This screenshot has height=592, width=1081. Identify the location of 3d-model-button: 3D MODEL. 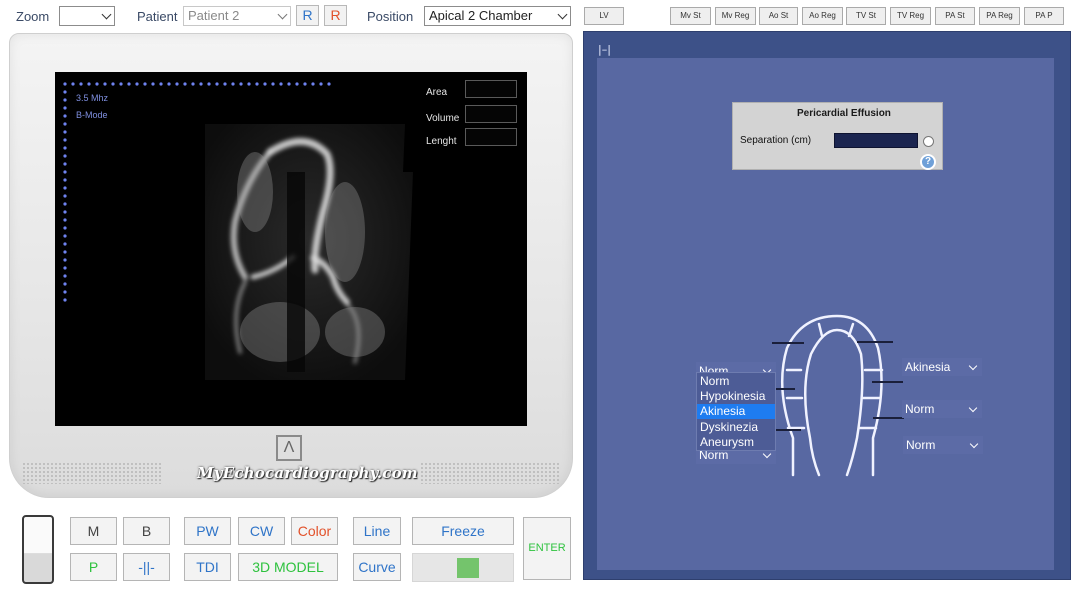
(288, 567).